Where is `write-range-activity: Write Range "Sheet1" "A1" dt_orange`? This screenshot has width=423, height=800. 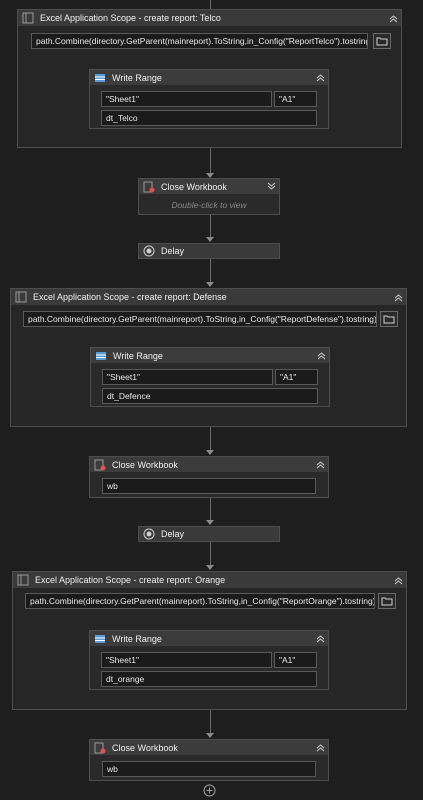 write-range-activity: Write Range "Sheet1" "A1" dt_orange is located at coordinates (209, 660).